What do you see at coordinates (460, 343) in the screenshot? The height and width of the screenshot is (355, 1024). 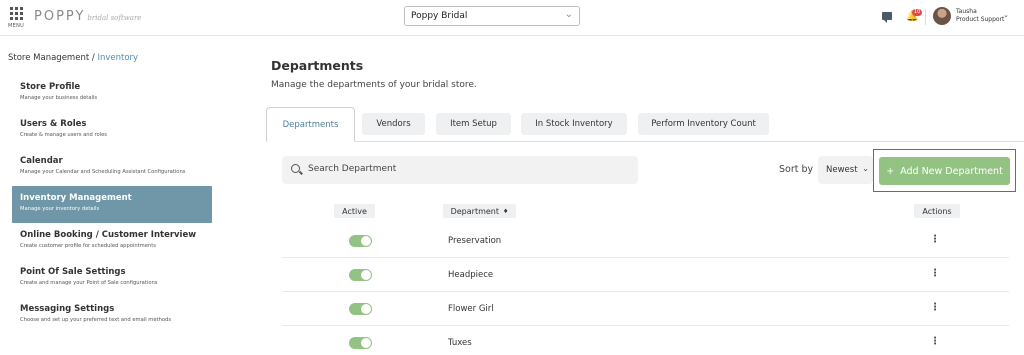 I see `department-name: Tuxes` at bounding box center [460, 343].